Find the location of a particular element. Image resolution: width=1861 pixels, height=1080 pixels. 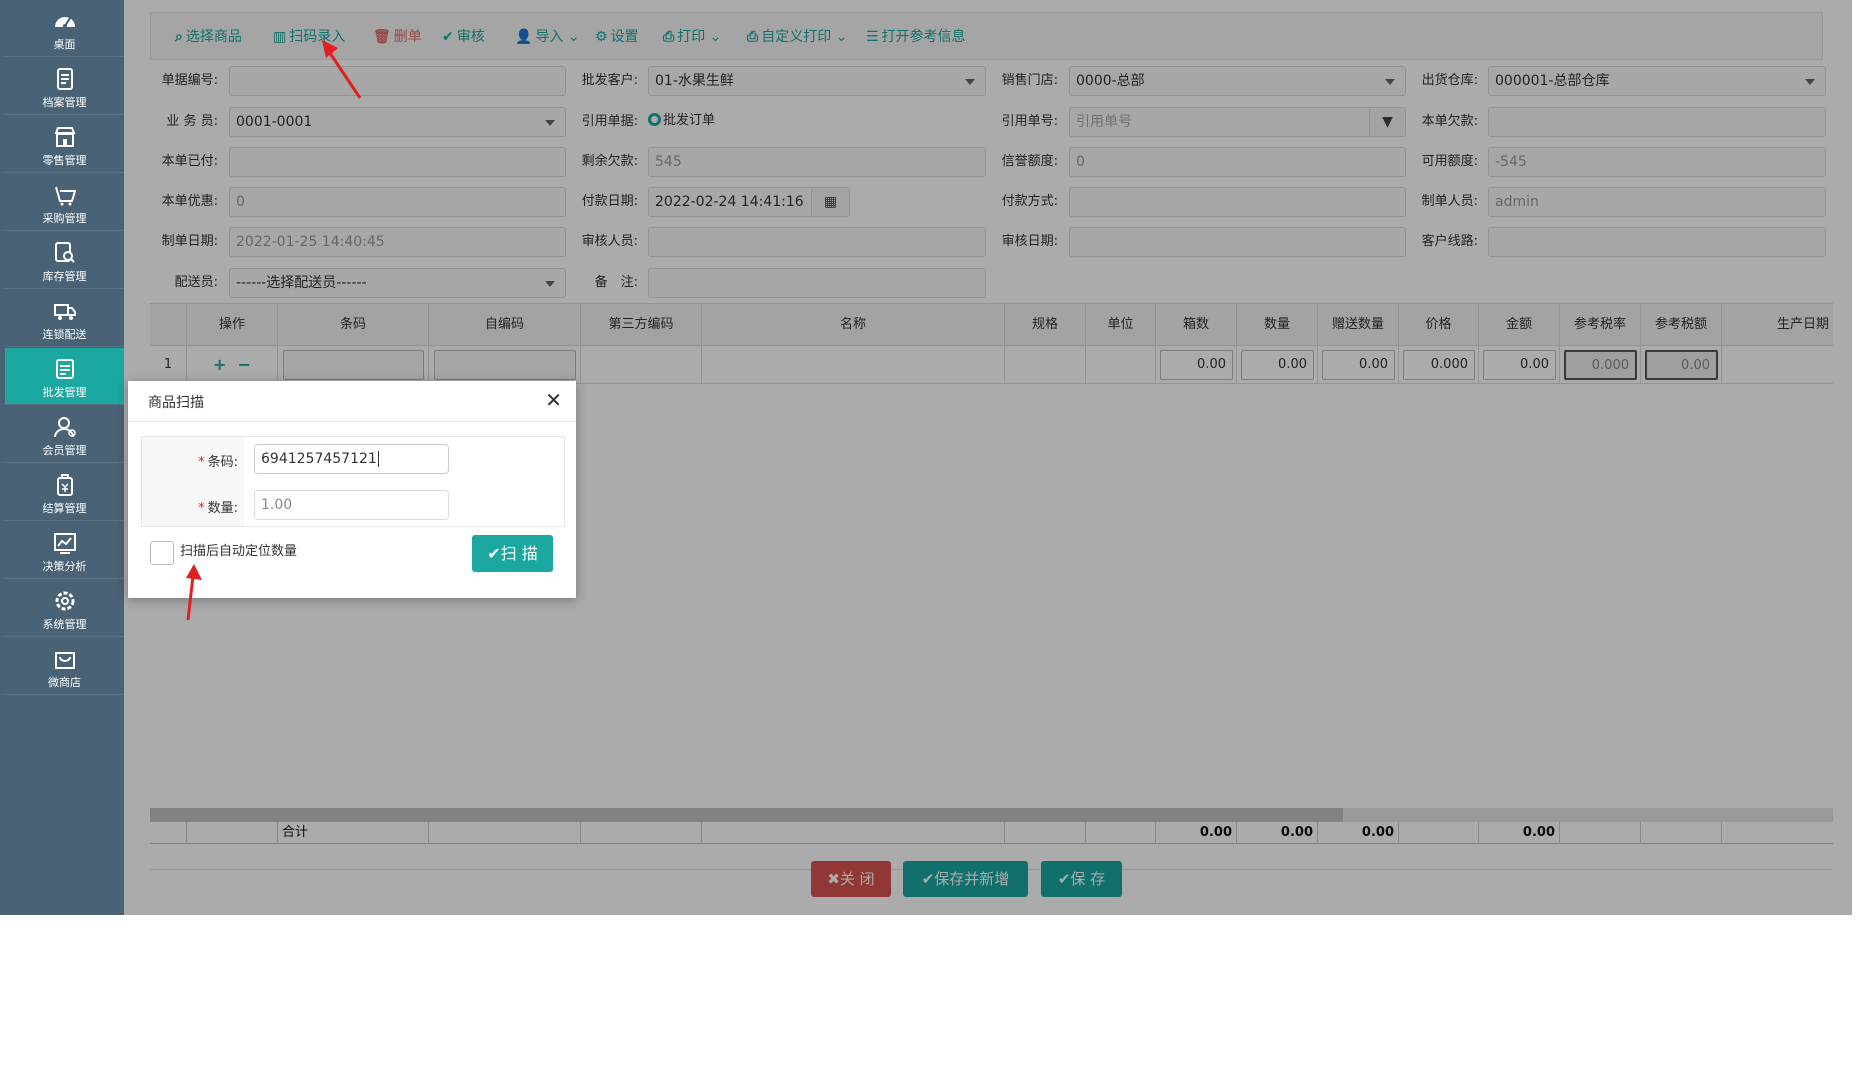

import-dropdown: 👤 导入 ⌄ is located at coordinates (547, 37).